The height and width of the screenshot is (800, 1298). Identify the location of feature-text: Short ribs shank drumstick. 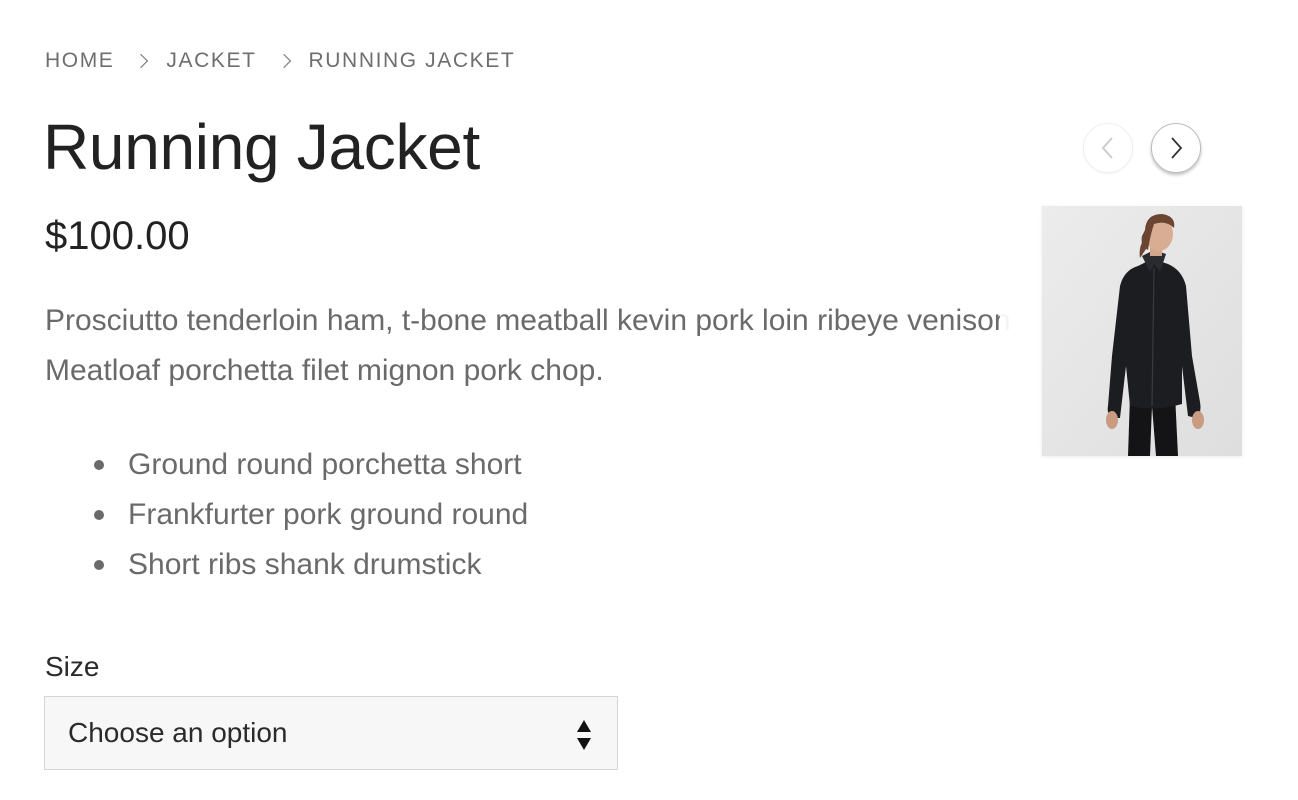
(305, 564).